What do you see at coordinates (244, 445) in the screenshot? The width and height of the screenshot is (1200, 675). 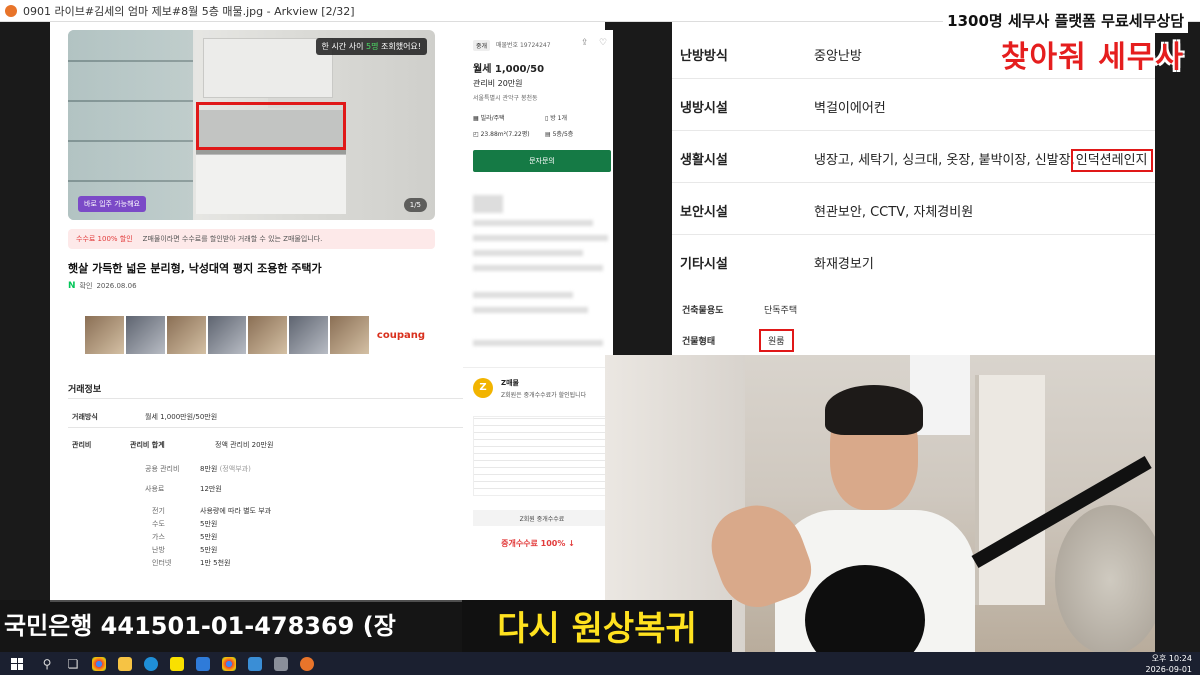 I see `deal-value: 정액 관리비 20만원` at bounding box center [244, 445].